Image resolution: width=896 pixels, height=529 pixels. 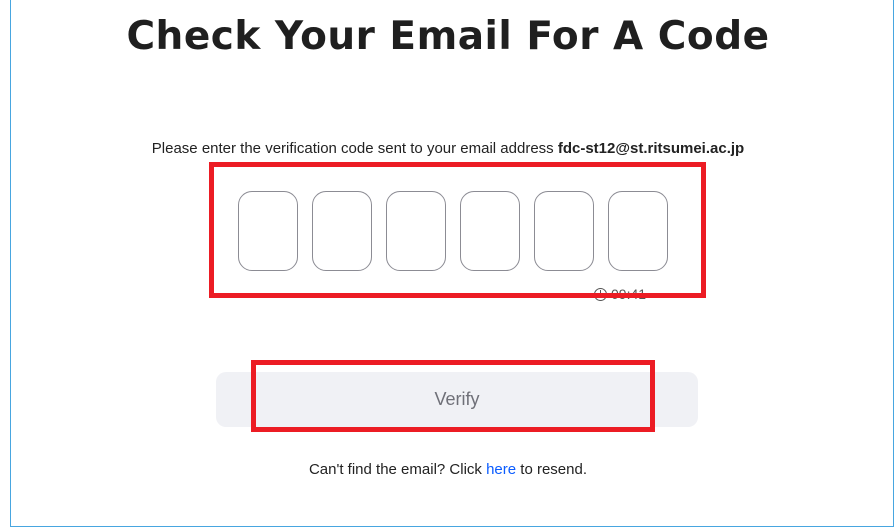 What do you see at coordinates (453, 396) in the screenshot?
I see `verify-highlight-box` at bounding box center [453, 396].